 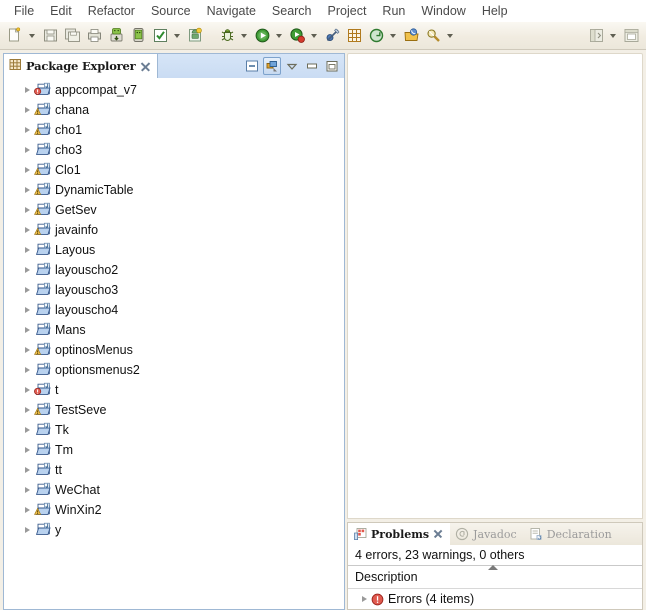 What do you see at coordinates (31, 36) in the screenshot?
I see `new-dropdown-arrow-icon` at bounding box center [31, 36].